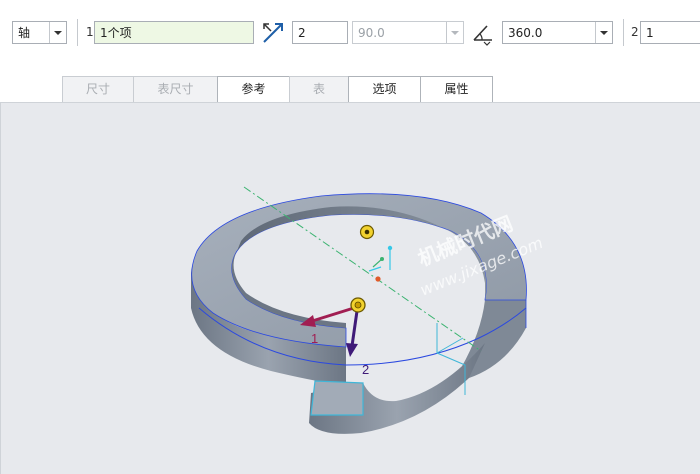 The image size is (700, 474). What do you see at coordinates (319, 89) in the screenshot?
I see `tab-table: 表` at bounding box center [319, 89].